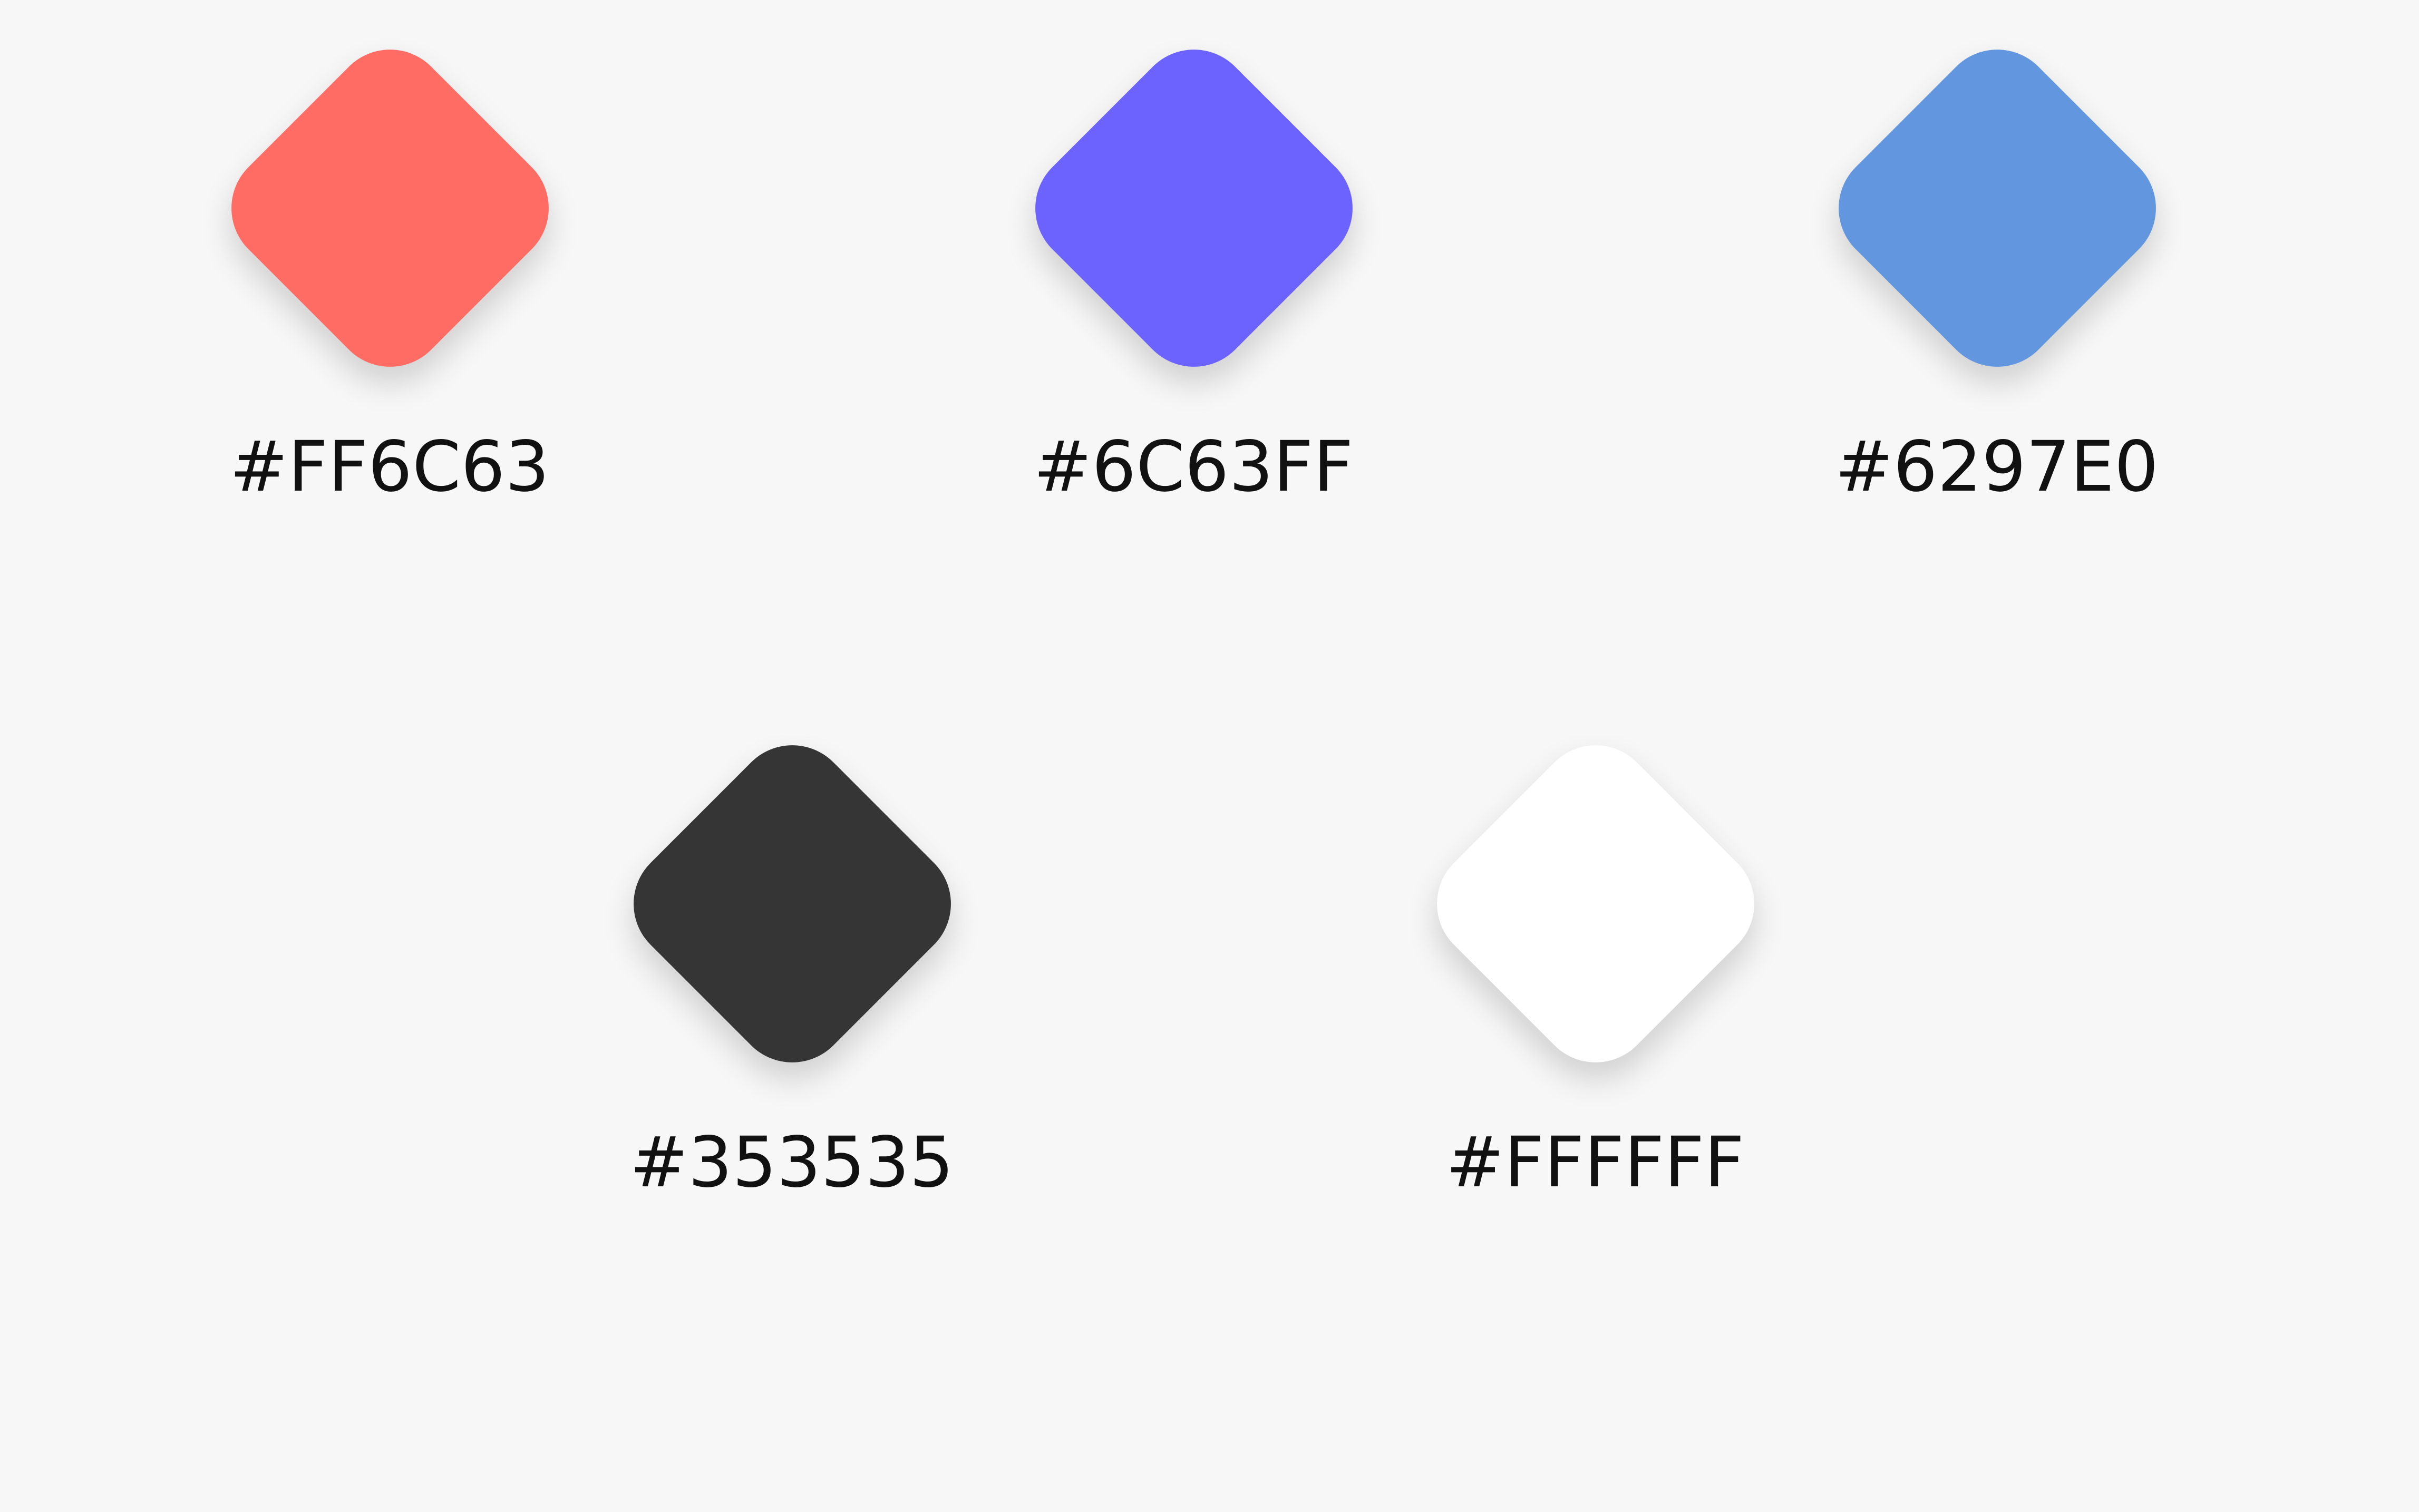  I want to click on swatch-item-5: #FFFFFF, so click(1595, 985).